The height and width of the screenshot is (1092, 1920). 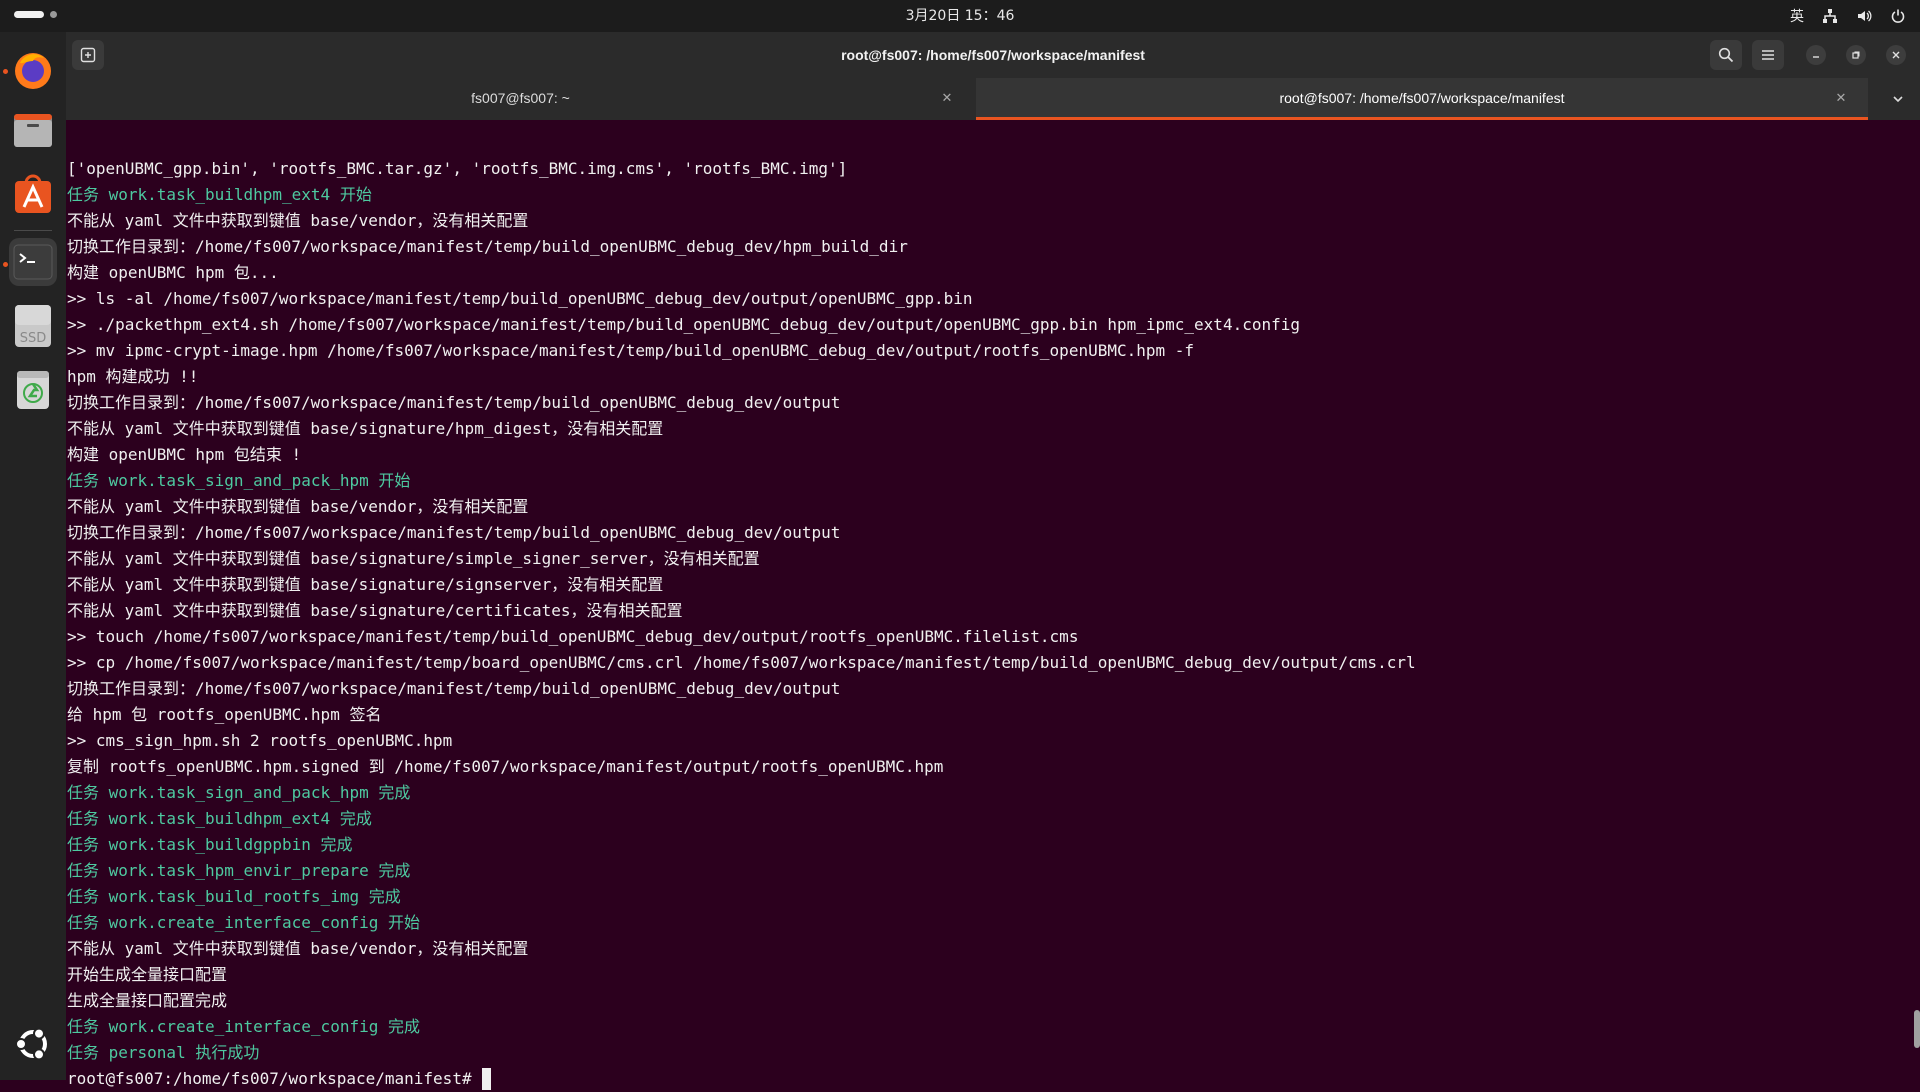 I want to click on ssd-drive-launcher: SSD, so click(x=33, y=326).